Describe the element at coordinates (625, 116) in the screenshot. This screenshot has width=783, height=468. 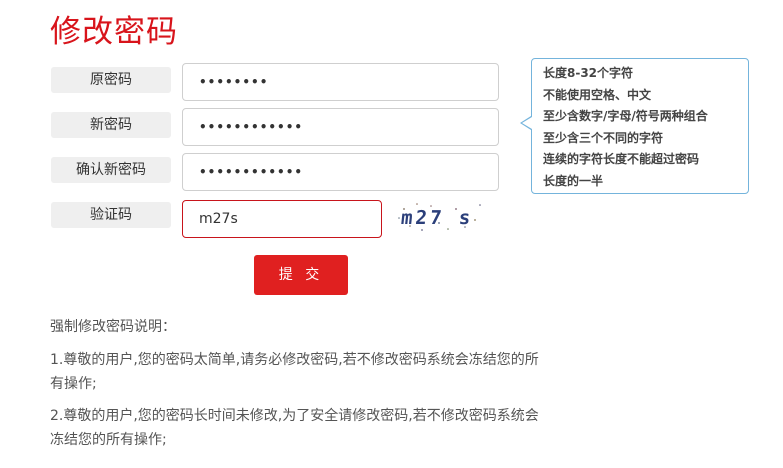
I see `tip-line: 至少含数字/字母/符号两种组合` at that location.